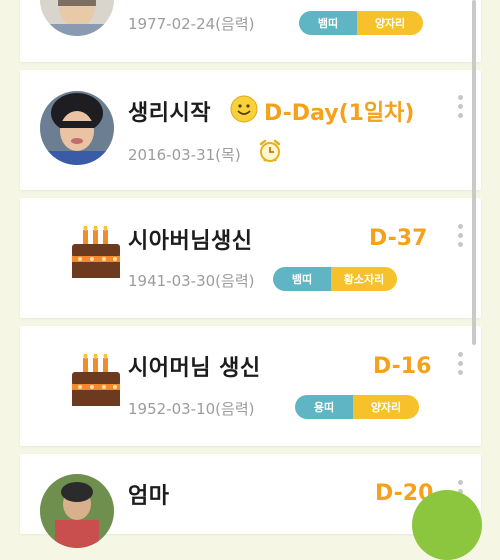 This screenshot has width=500, height=560. Describe the element at coordinates (244, 109) in the screenshot. I see `smiley-icon` at that location.